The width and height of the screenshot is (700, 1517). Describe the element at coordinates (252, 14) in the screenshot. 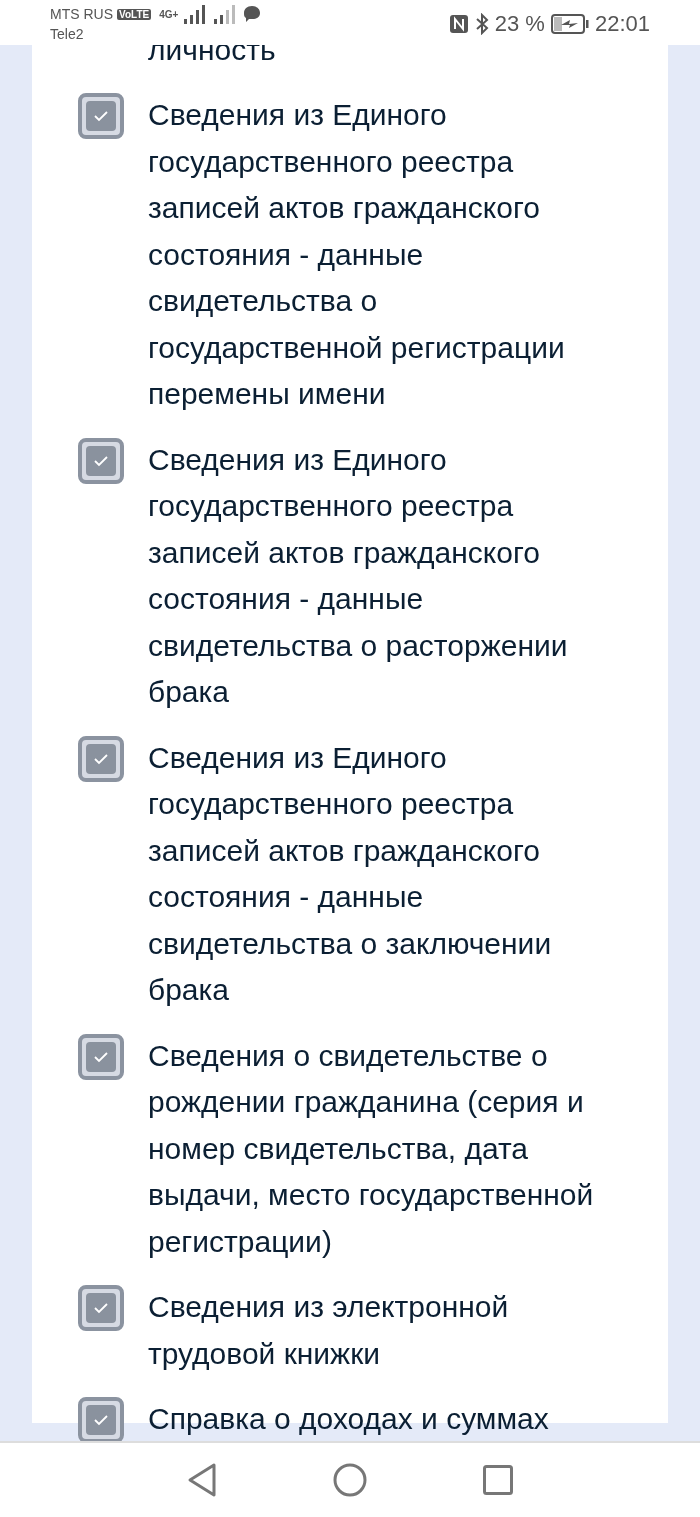

I see `message-icon` at that location.